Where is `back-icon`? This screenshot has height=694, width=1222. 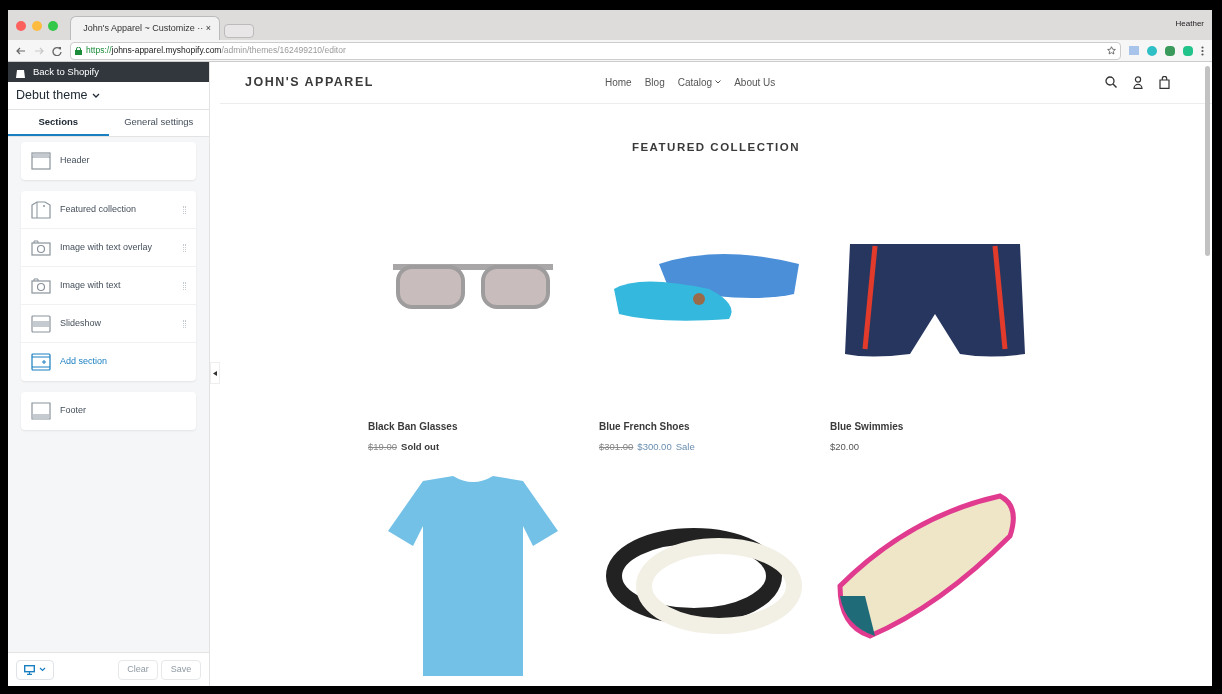 back-icon is located at coordinates (21, 50).